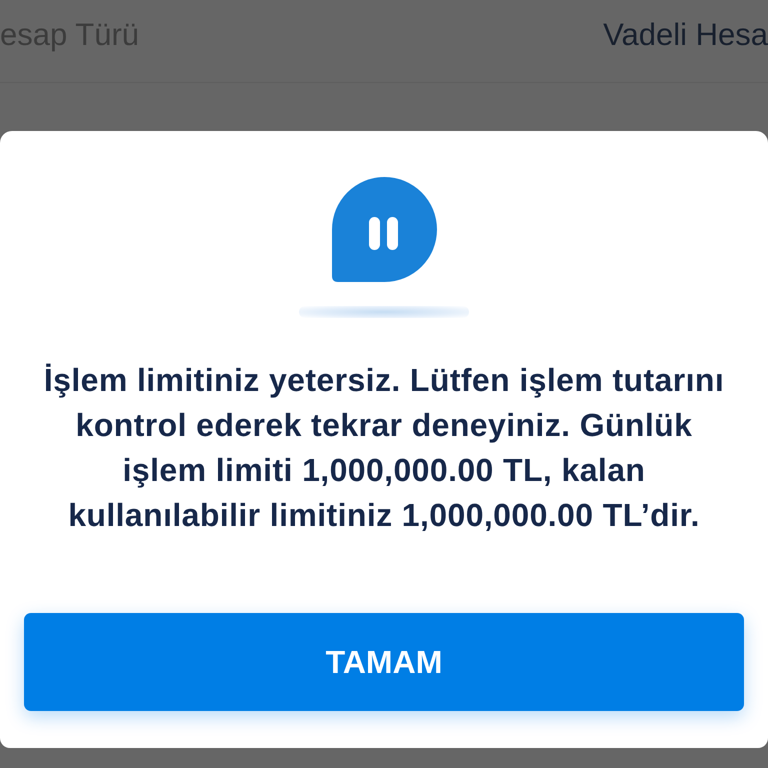 The width and height of the screenshot is (768, 768). I want to click on pause-bubble-icon, so click(384, 229).